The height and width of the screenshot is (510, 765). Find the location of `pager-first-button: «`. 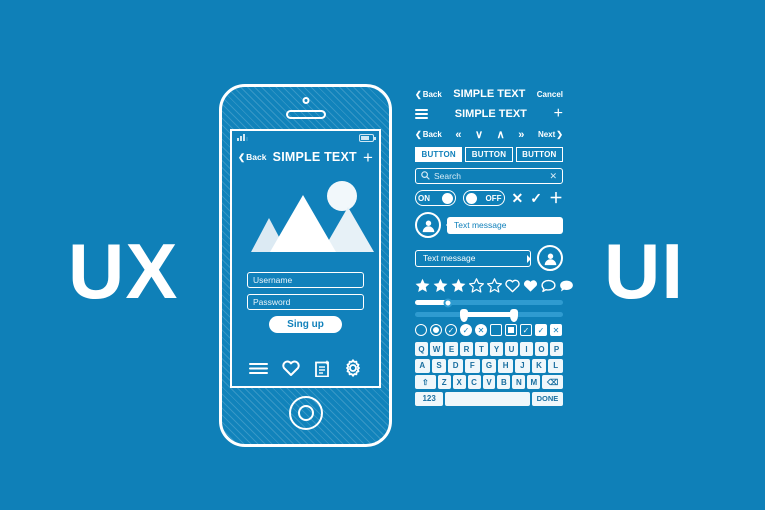

pager-first-button: « is located at coordinates (458, 135).